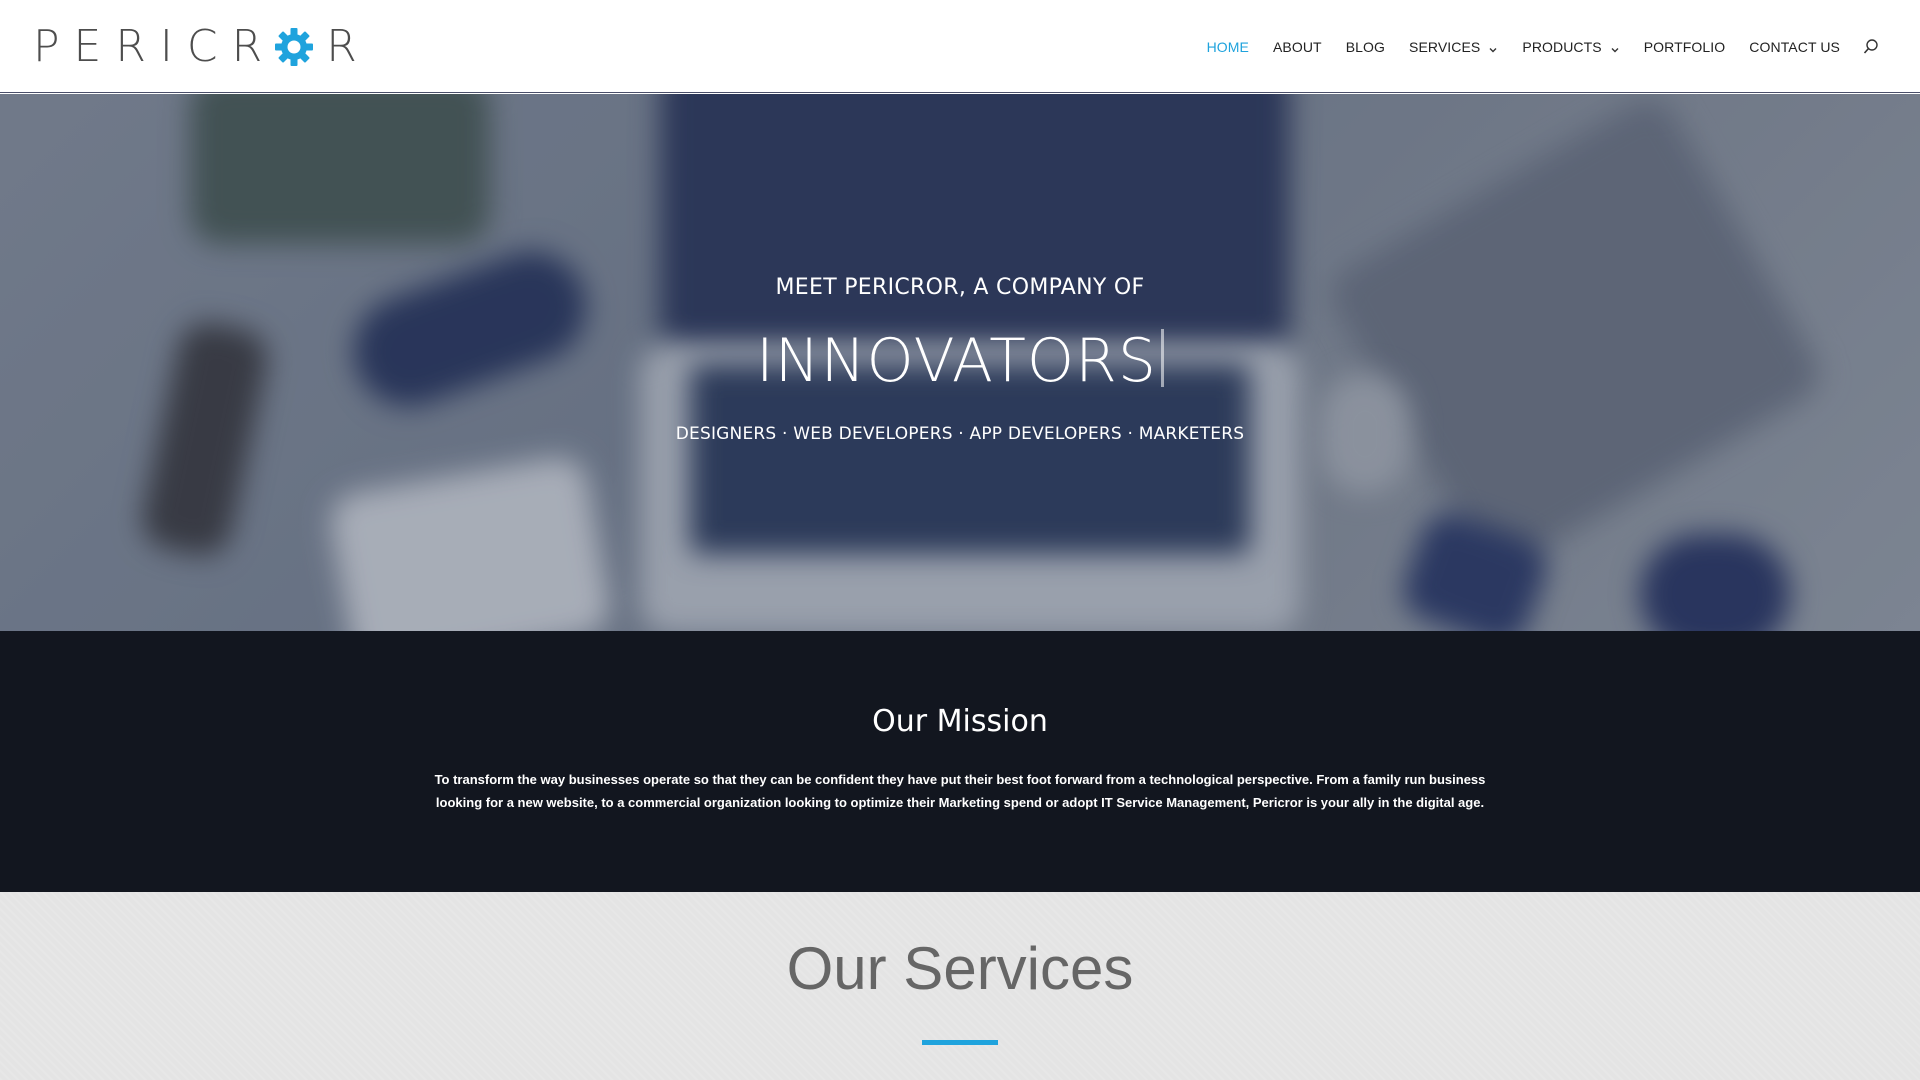 This screenshot has width=1920, height=1080. Describe the element at coordinates (960, 721) in the screenshot. I see `mission-heading: Our Mission` at that location.